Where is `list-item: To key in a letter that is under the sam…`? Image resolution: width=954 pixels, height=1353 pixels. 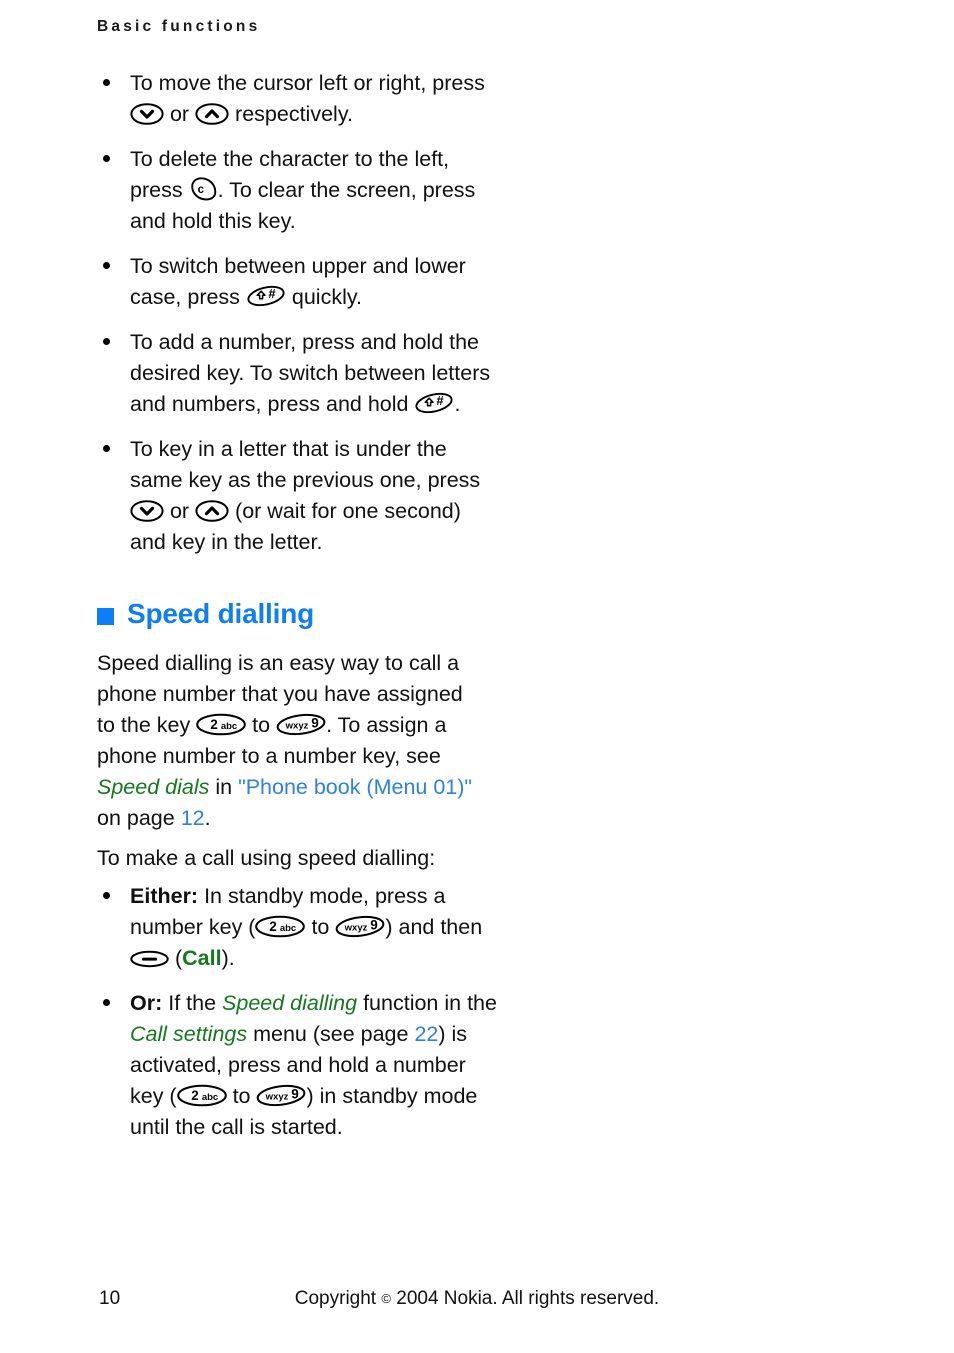 list-item: To key in a letter that is under the sam… is located at coordinates (297, 496).